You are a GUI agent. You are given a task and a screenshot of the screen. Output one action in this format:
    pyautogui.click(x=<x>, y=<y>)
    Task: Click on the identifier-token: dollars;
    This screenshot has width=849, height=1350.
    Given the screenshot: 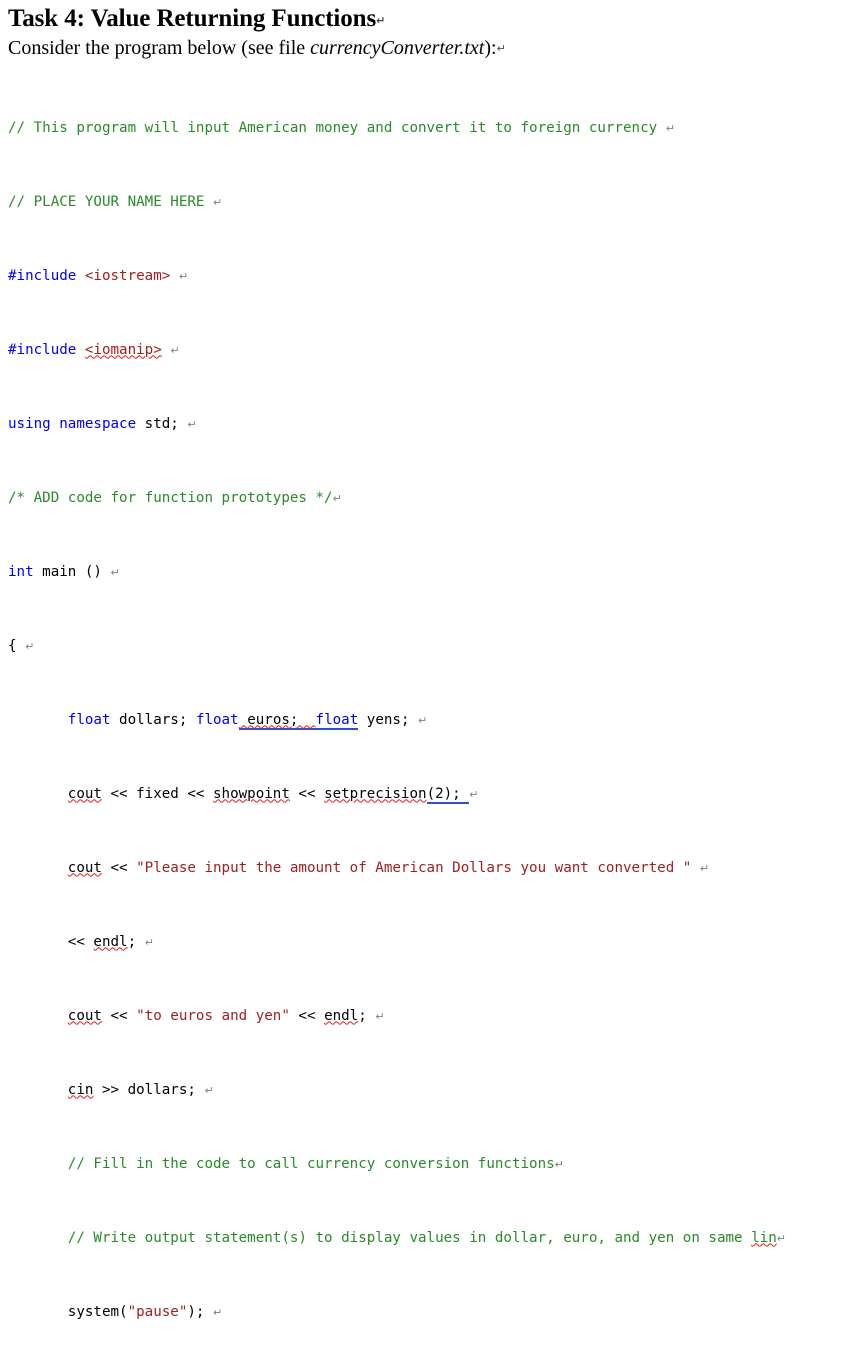 What is the action you would take?
    pyautogui.click(x=153, y=719)
    